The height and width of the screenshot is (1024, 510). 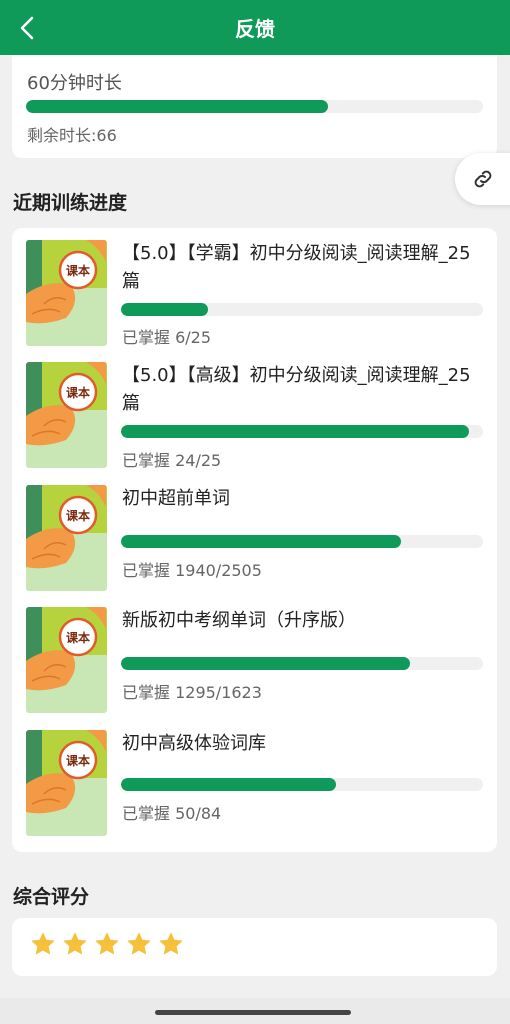 I want to click on course-title: 初中超前单词, so click(x=176, y=498).